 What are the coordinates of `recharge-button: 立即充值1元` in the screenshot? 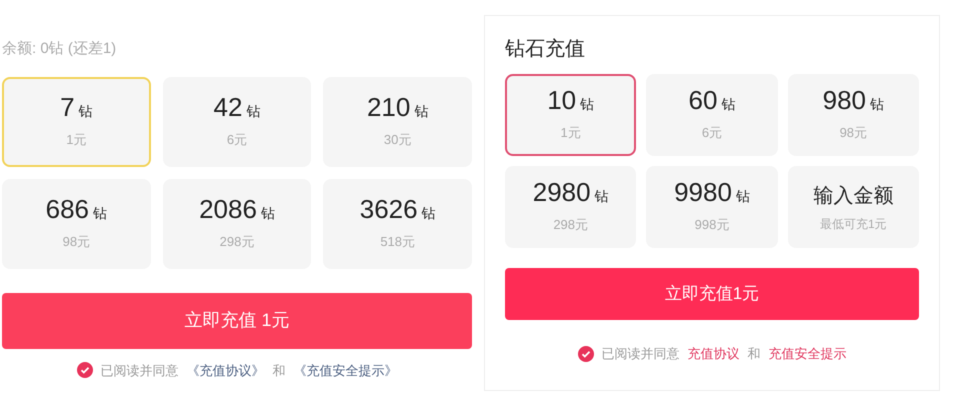 It's located at (712, 294).